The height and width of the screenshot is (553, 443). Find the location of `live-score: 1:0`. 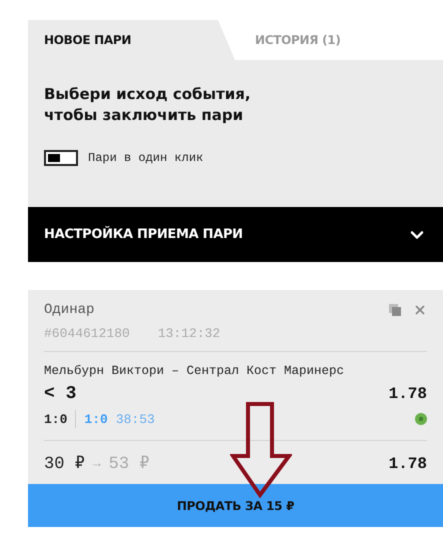

live-score: 1:0 is located at coordinates (96, 419).